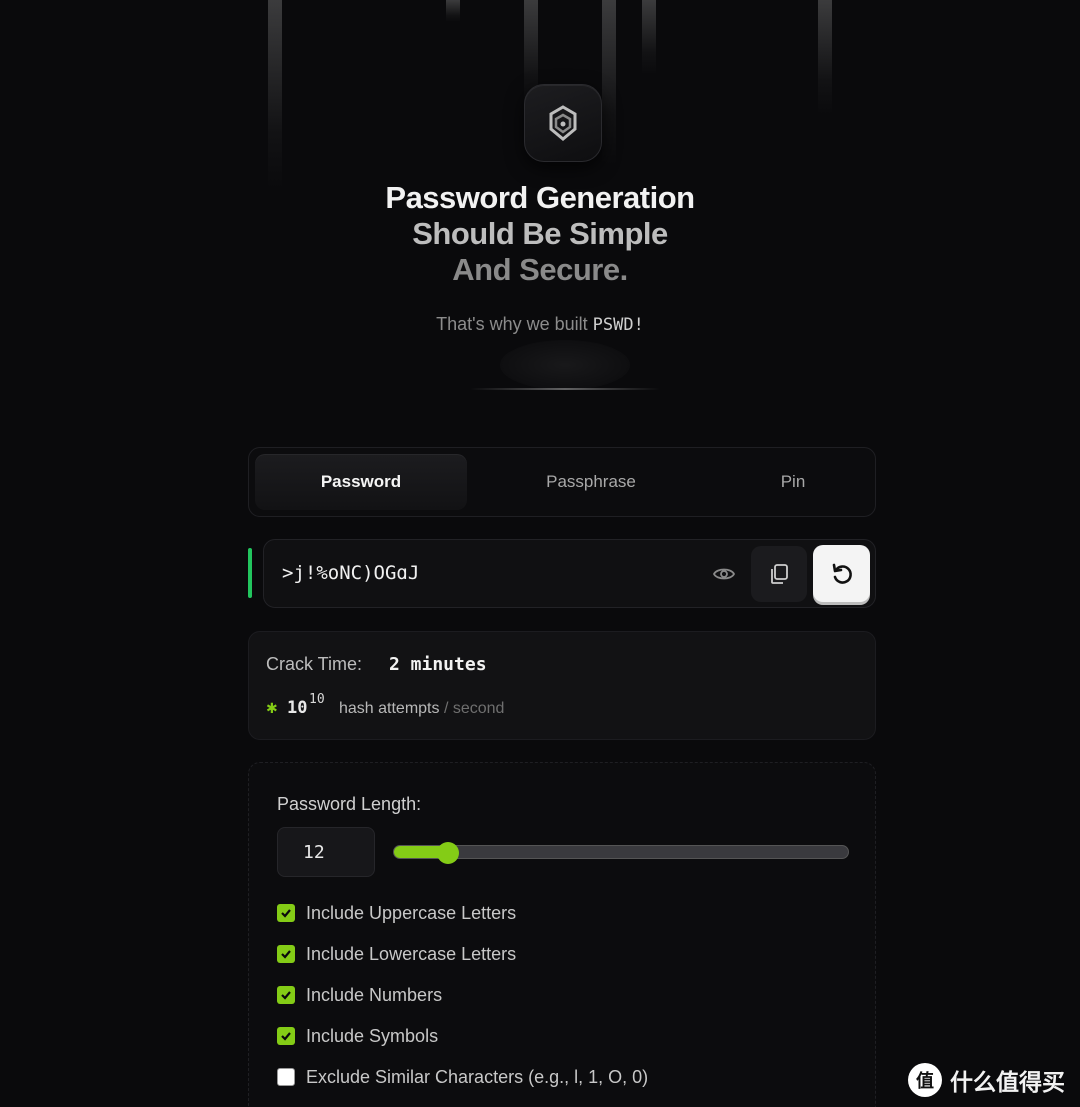  I want to click on regenerate-button, so click(841, 573).